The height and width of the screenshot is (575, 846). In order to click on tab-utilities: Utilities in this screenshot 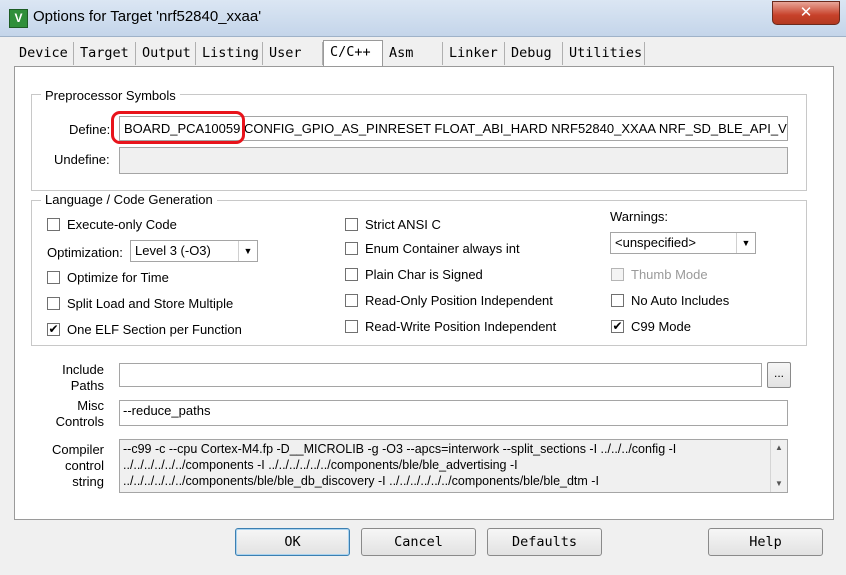, I will do `click(604, 53)`.